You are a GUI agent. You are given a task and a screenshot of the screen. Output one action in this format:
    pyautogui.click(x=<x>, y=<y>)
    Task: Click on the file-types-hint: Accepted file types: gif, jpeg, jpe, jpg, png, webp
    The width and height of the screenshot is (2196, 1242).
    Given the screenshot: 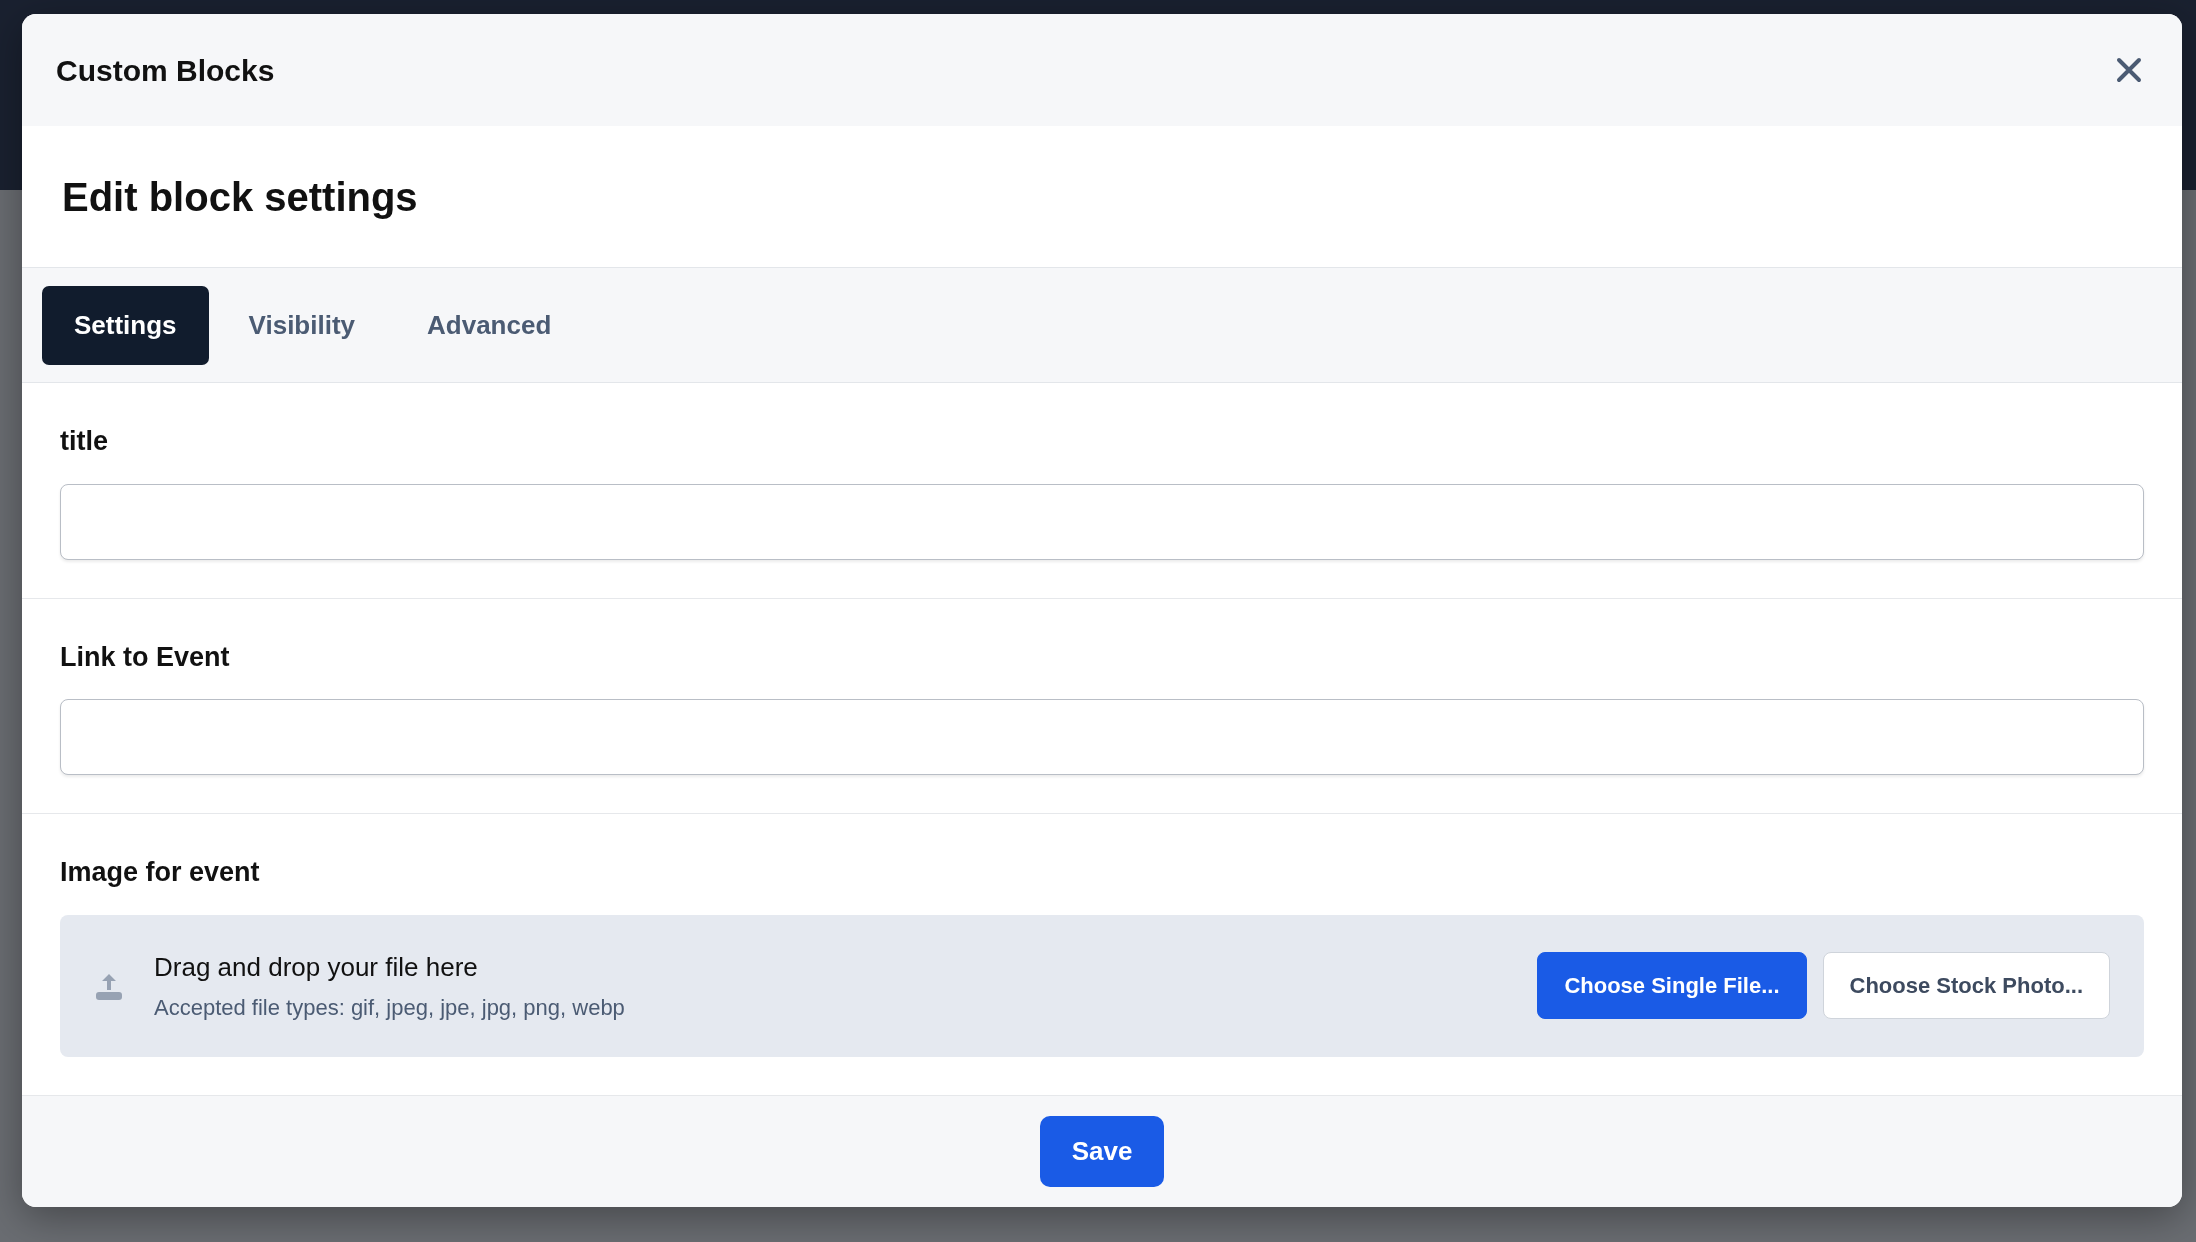 What is the action you would take?
    pyautogui.click(x=390, y=1007)
    